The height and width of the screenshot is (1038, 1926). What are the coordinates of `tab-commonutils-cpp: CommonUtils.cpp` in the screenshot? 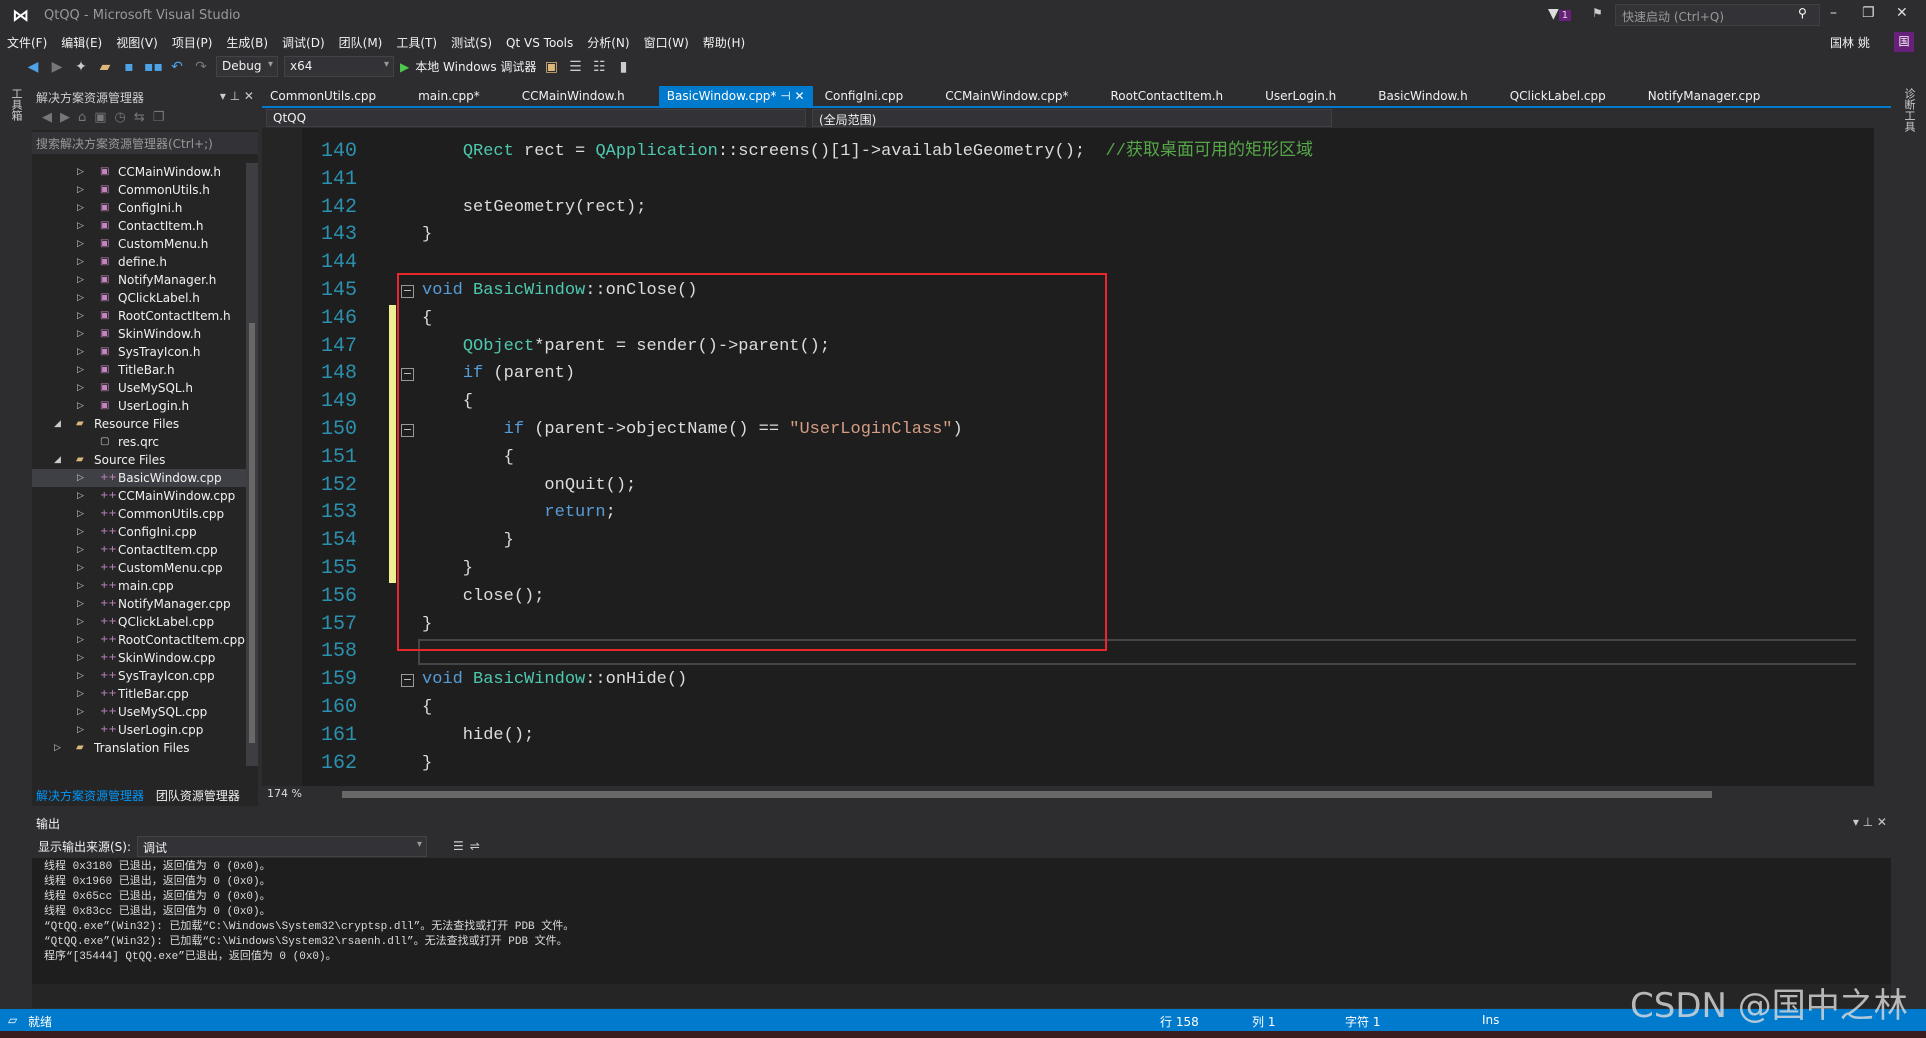 It's located at (323, 96).